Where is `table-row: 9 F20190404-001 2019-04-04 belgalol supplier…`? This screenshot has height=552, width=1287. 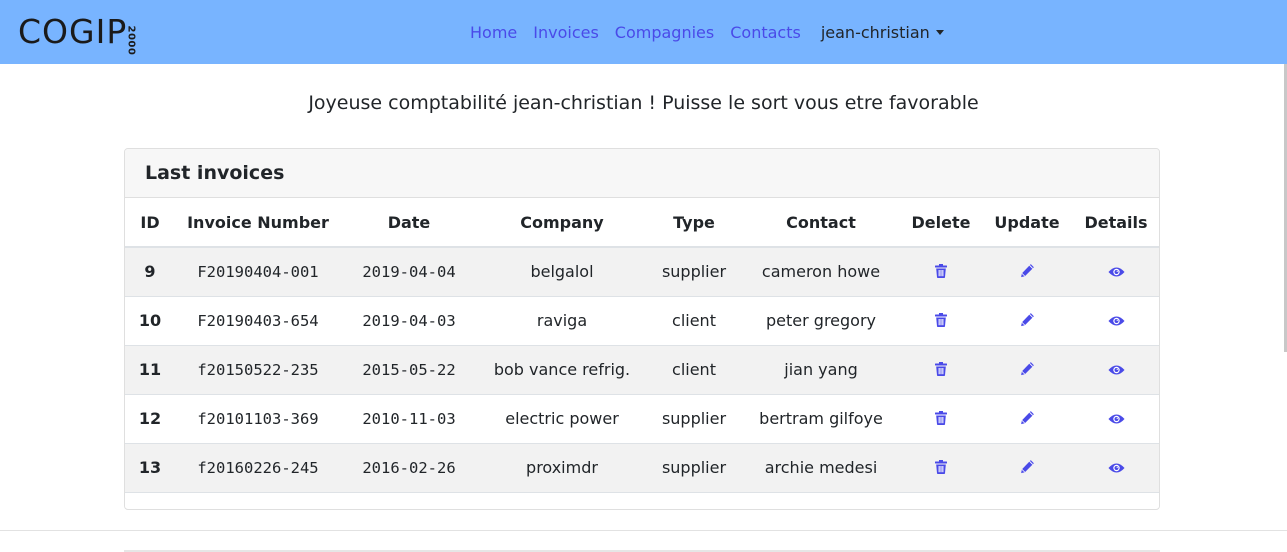 table-row: 9 F20190404-001 2019-04-04 belgalol supplier… is located at coordinates (642, 271).